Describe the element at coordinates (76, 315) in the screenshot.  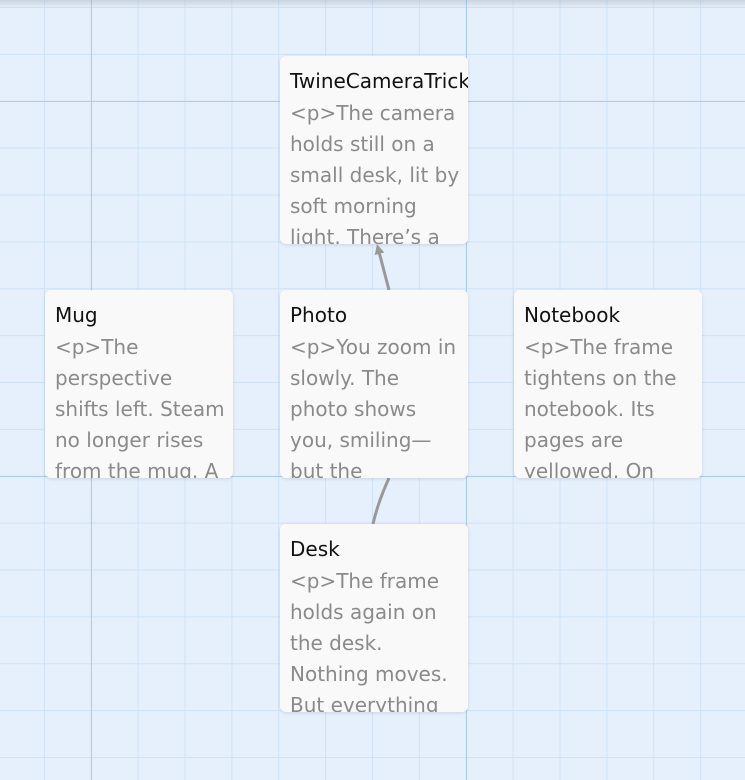
I see `passage-title: Mug` at that location.